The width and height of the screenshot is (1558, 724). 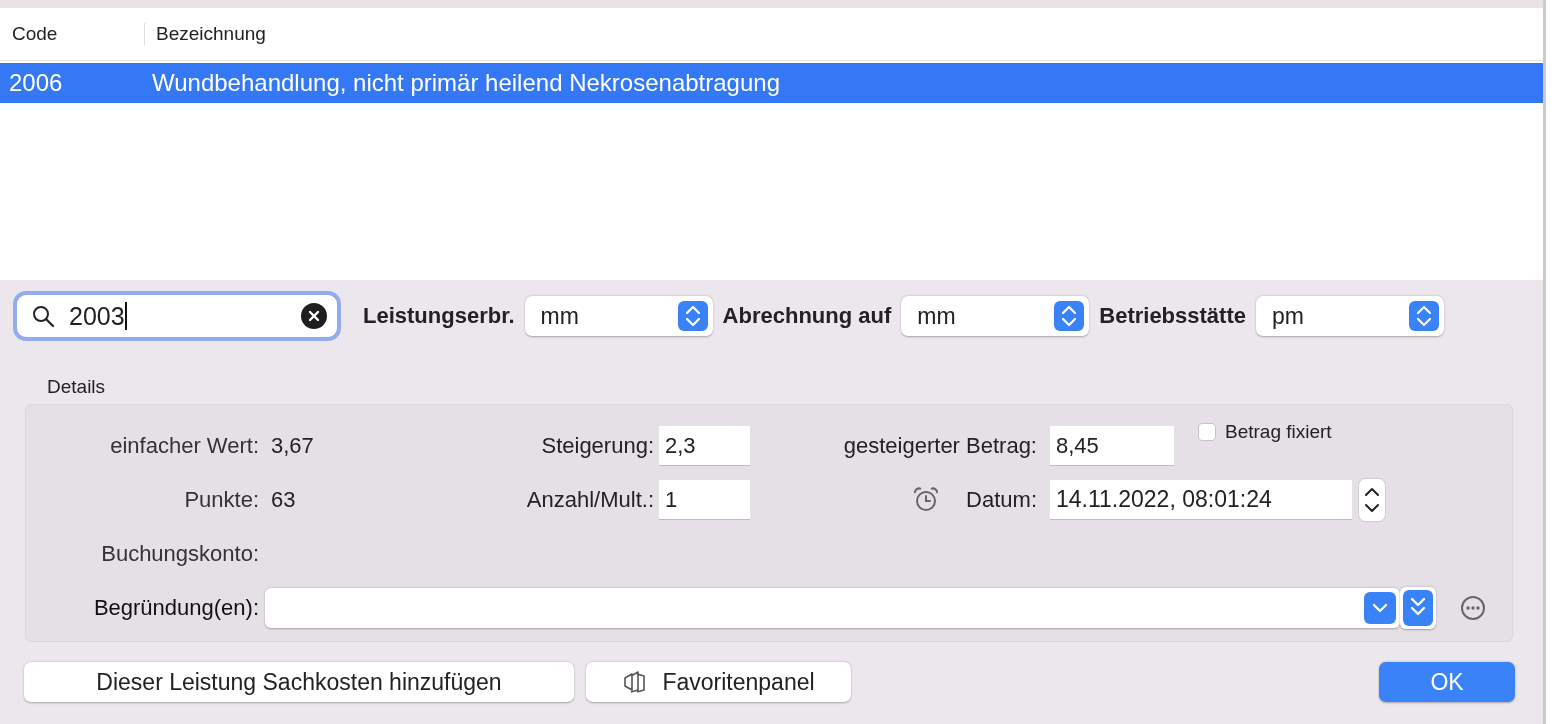 What do you see at coordinates (807, 316) in the screenshot?
I see `field-label: Abrechnung auf` at bounding box center [807, 316].